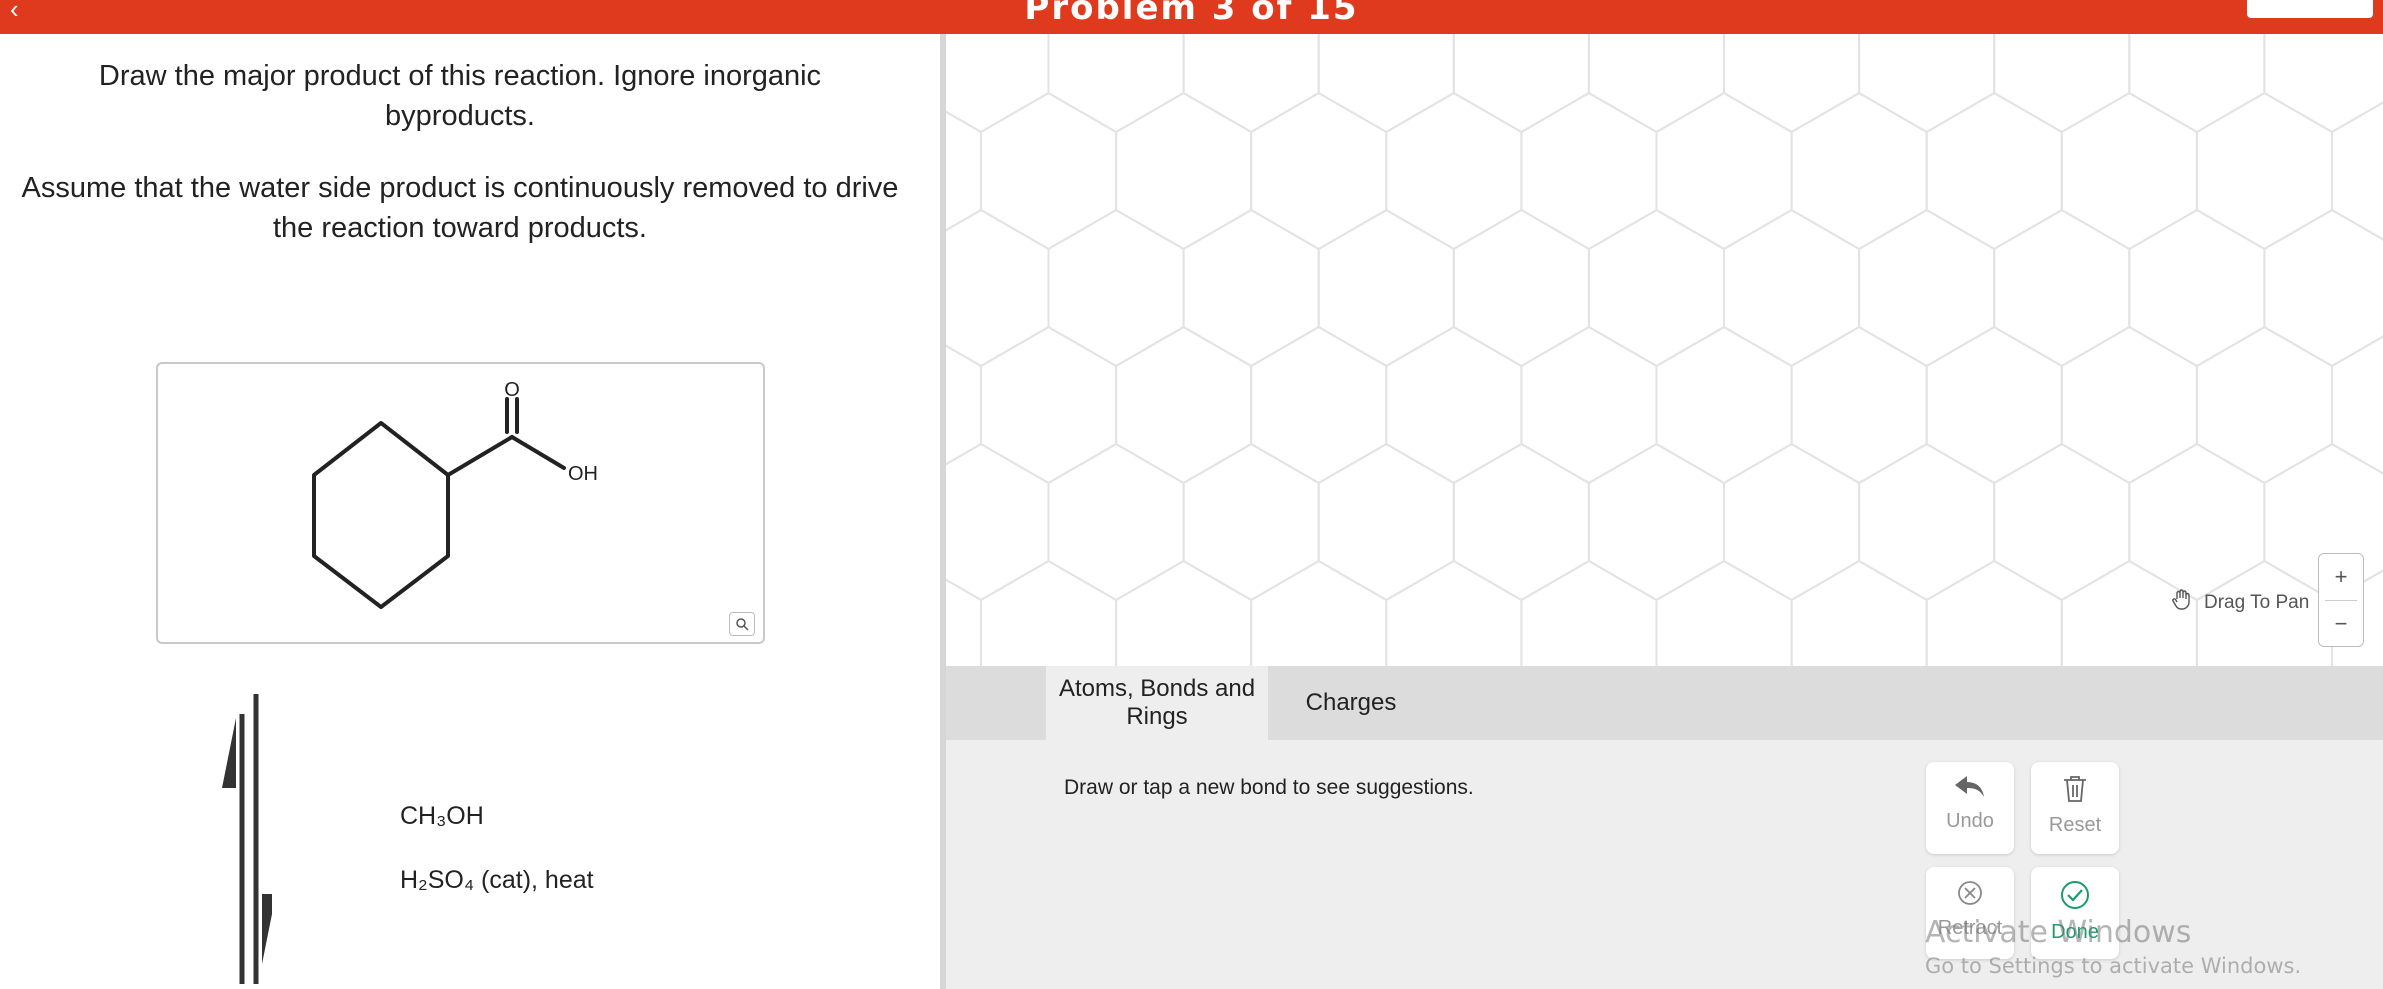 The height and width of the screenshot is (989, 2383). I want to click on tool-tabs: Atoms, Bonds and Rings Charges, so click(1664, 703).